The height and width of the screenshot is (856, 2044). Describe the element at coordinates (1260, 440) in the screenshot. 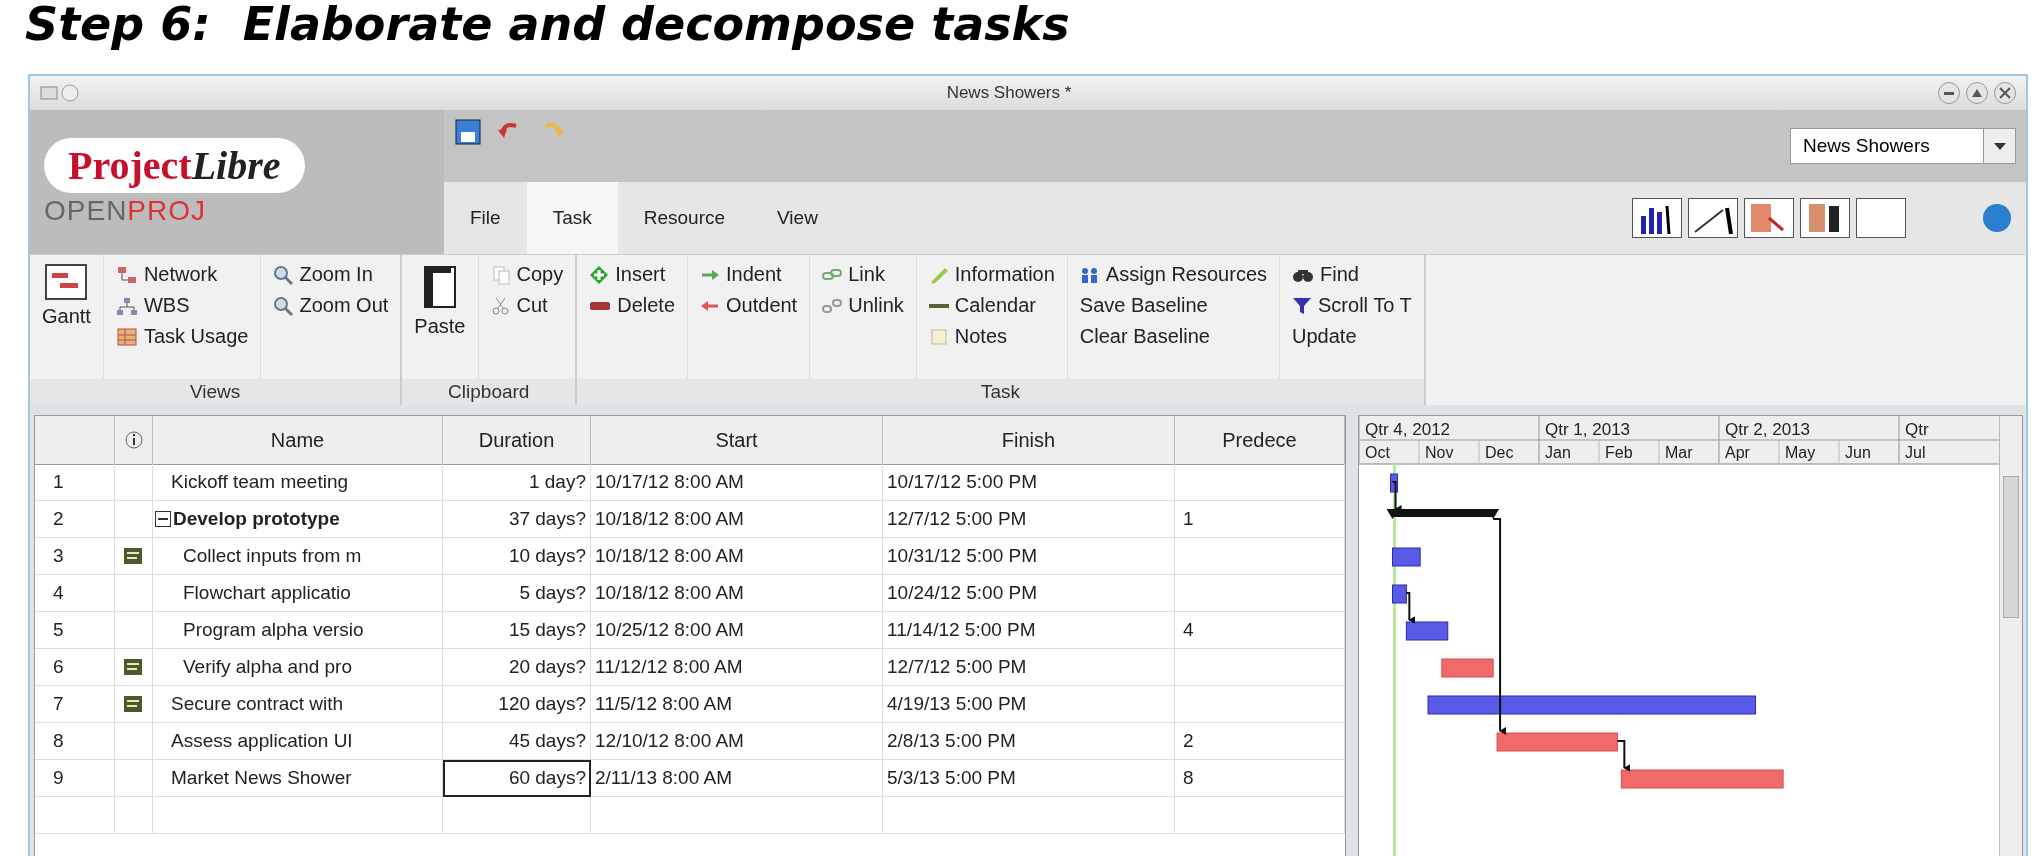

I see `column-header: Predece` at that location.